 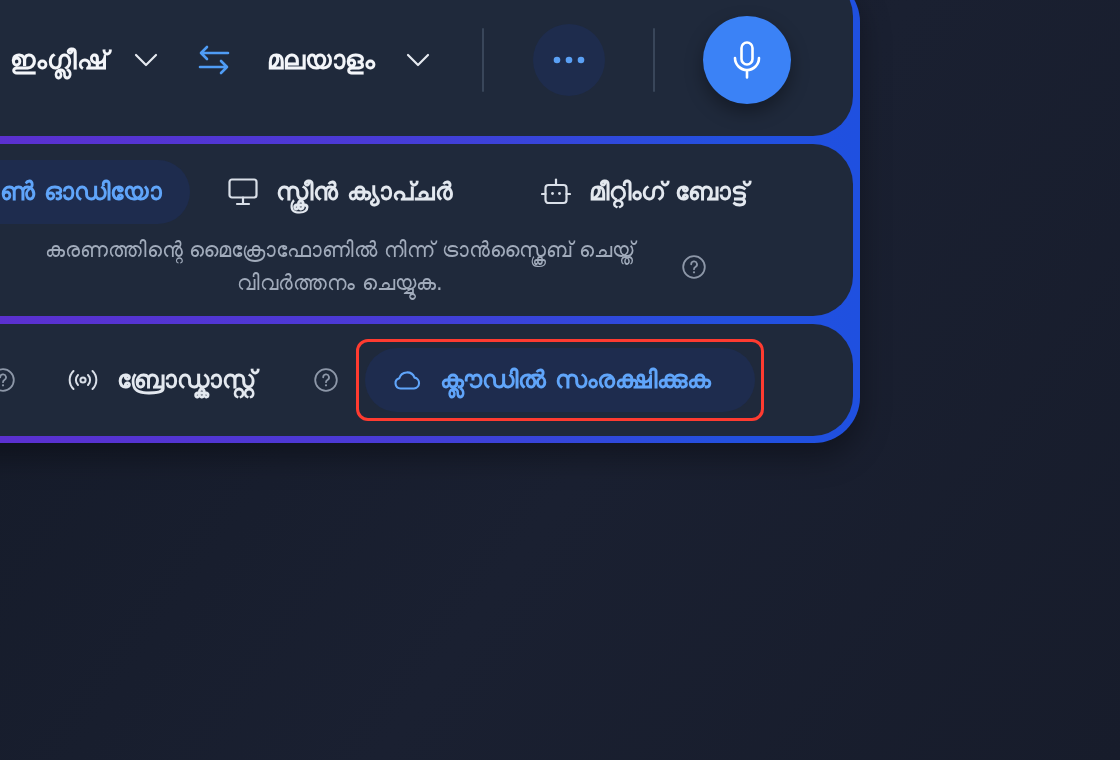 I want to click on cloud-icon, so click(x=407, y=380).